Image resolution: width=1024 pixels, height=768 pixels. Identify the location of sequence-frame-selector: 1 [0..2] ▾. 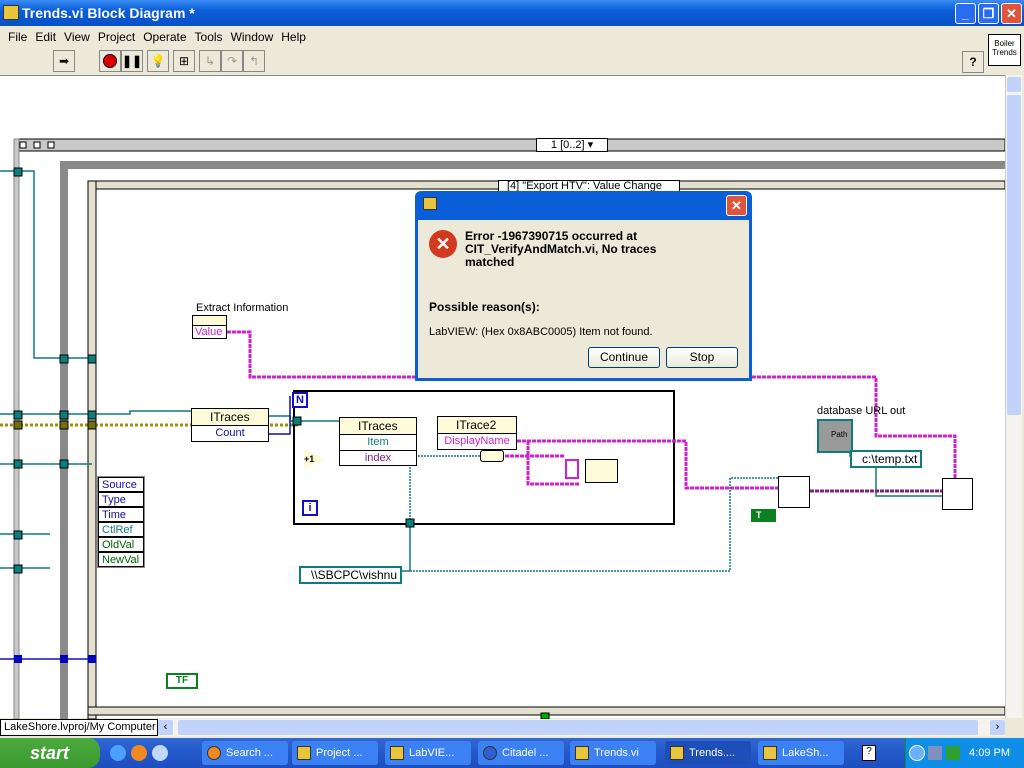
(572, 145).